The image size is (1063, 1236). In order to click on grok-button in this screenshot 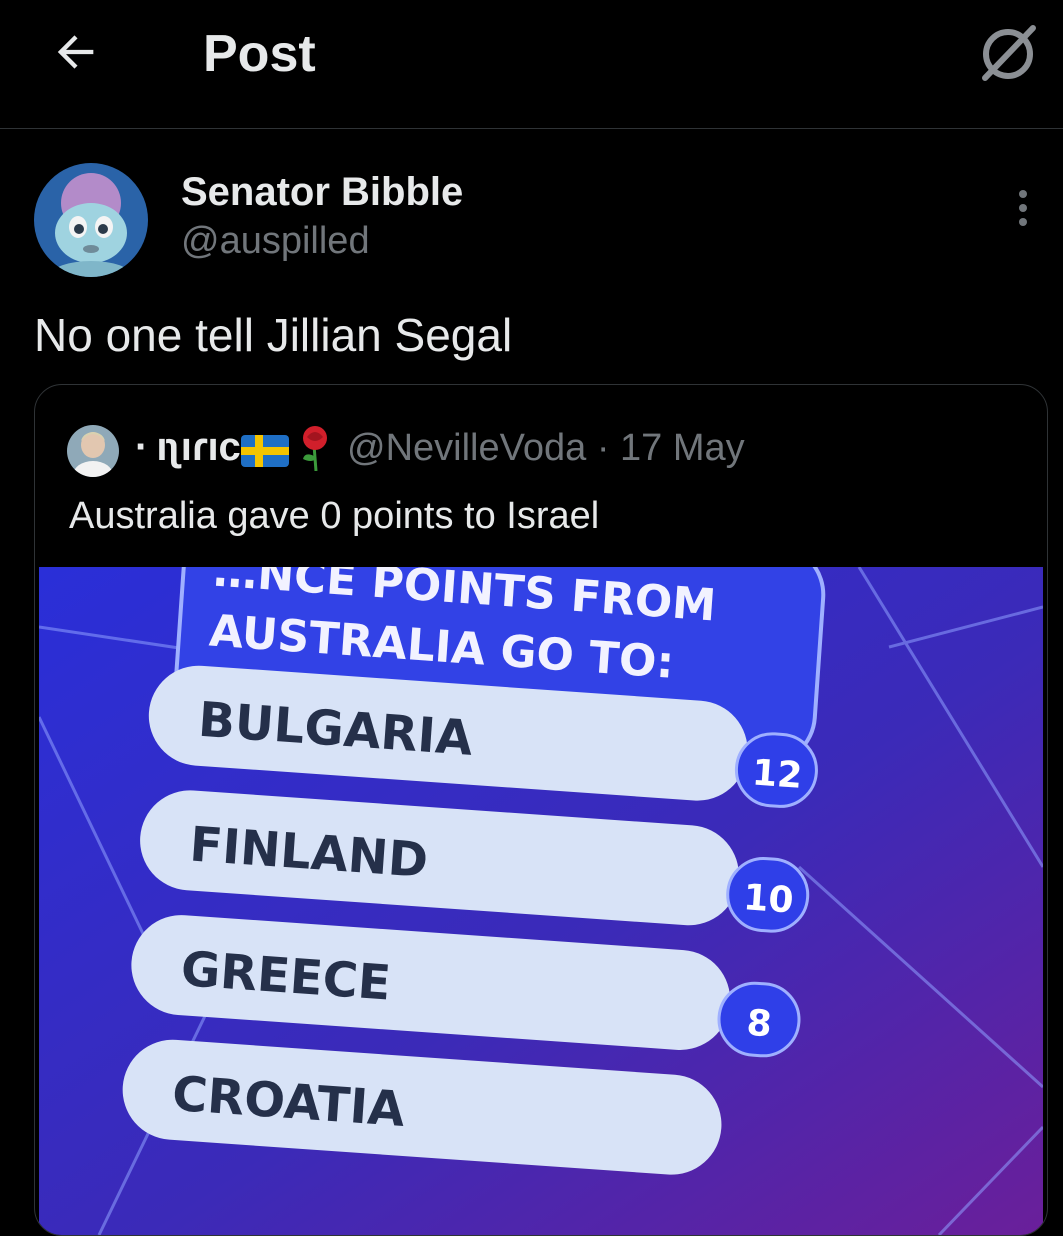, I will do `click(1008, 53)`.